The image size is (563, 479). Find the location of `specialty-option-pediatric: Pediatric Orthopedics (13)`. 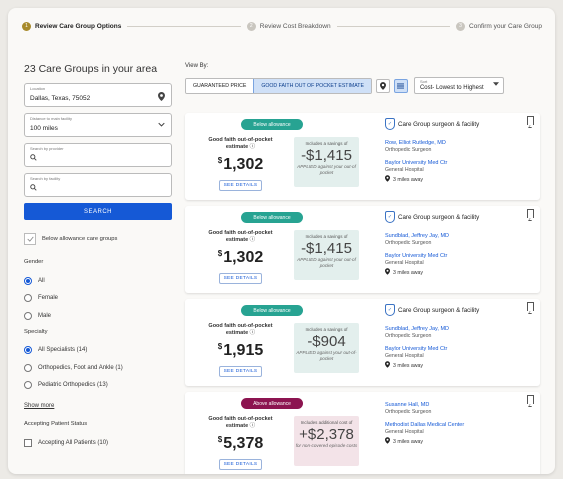

specialty-option-pediatric: Pediatric Orthopedics (13) is located at coordinates (98, 386).